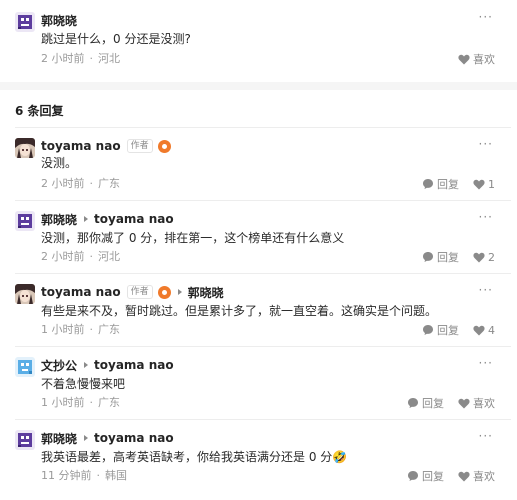  What do you see at coordinates (206, 292) in the screenshot?
I see `reply-to-username: 郭晓晓` at bounding box center [206, 292].